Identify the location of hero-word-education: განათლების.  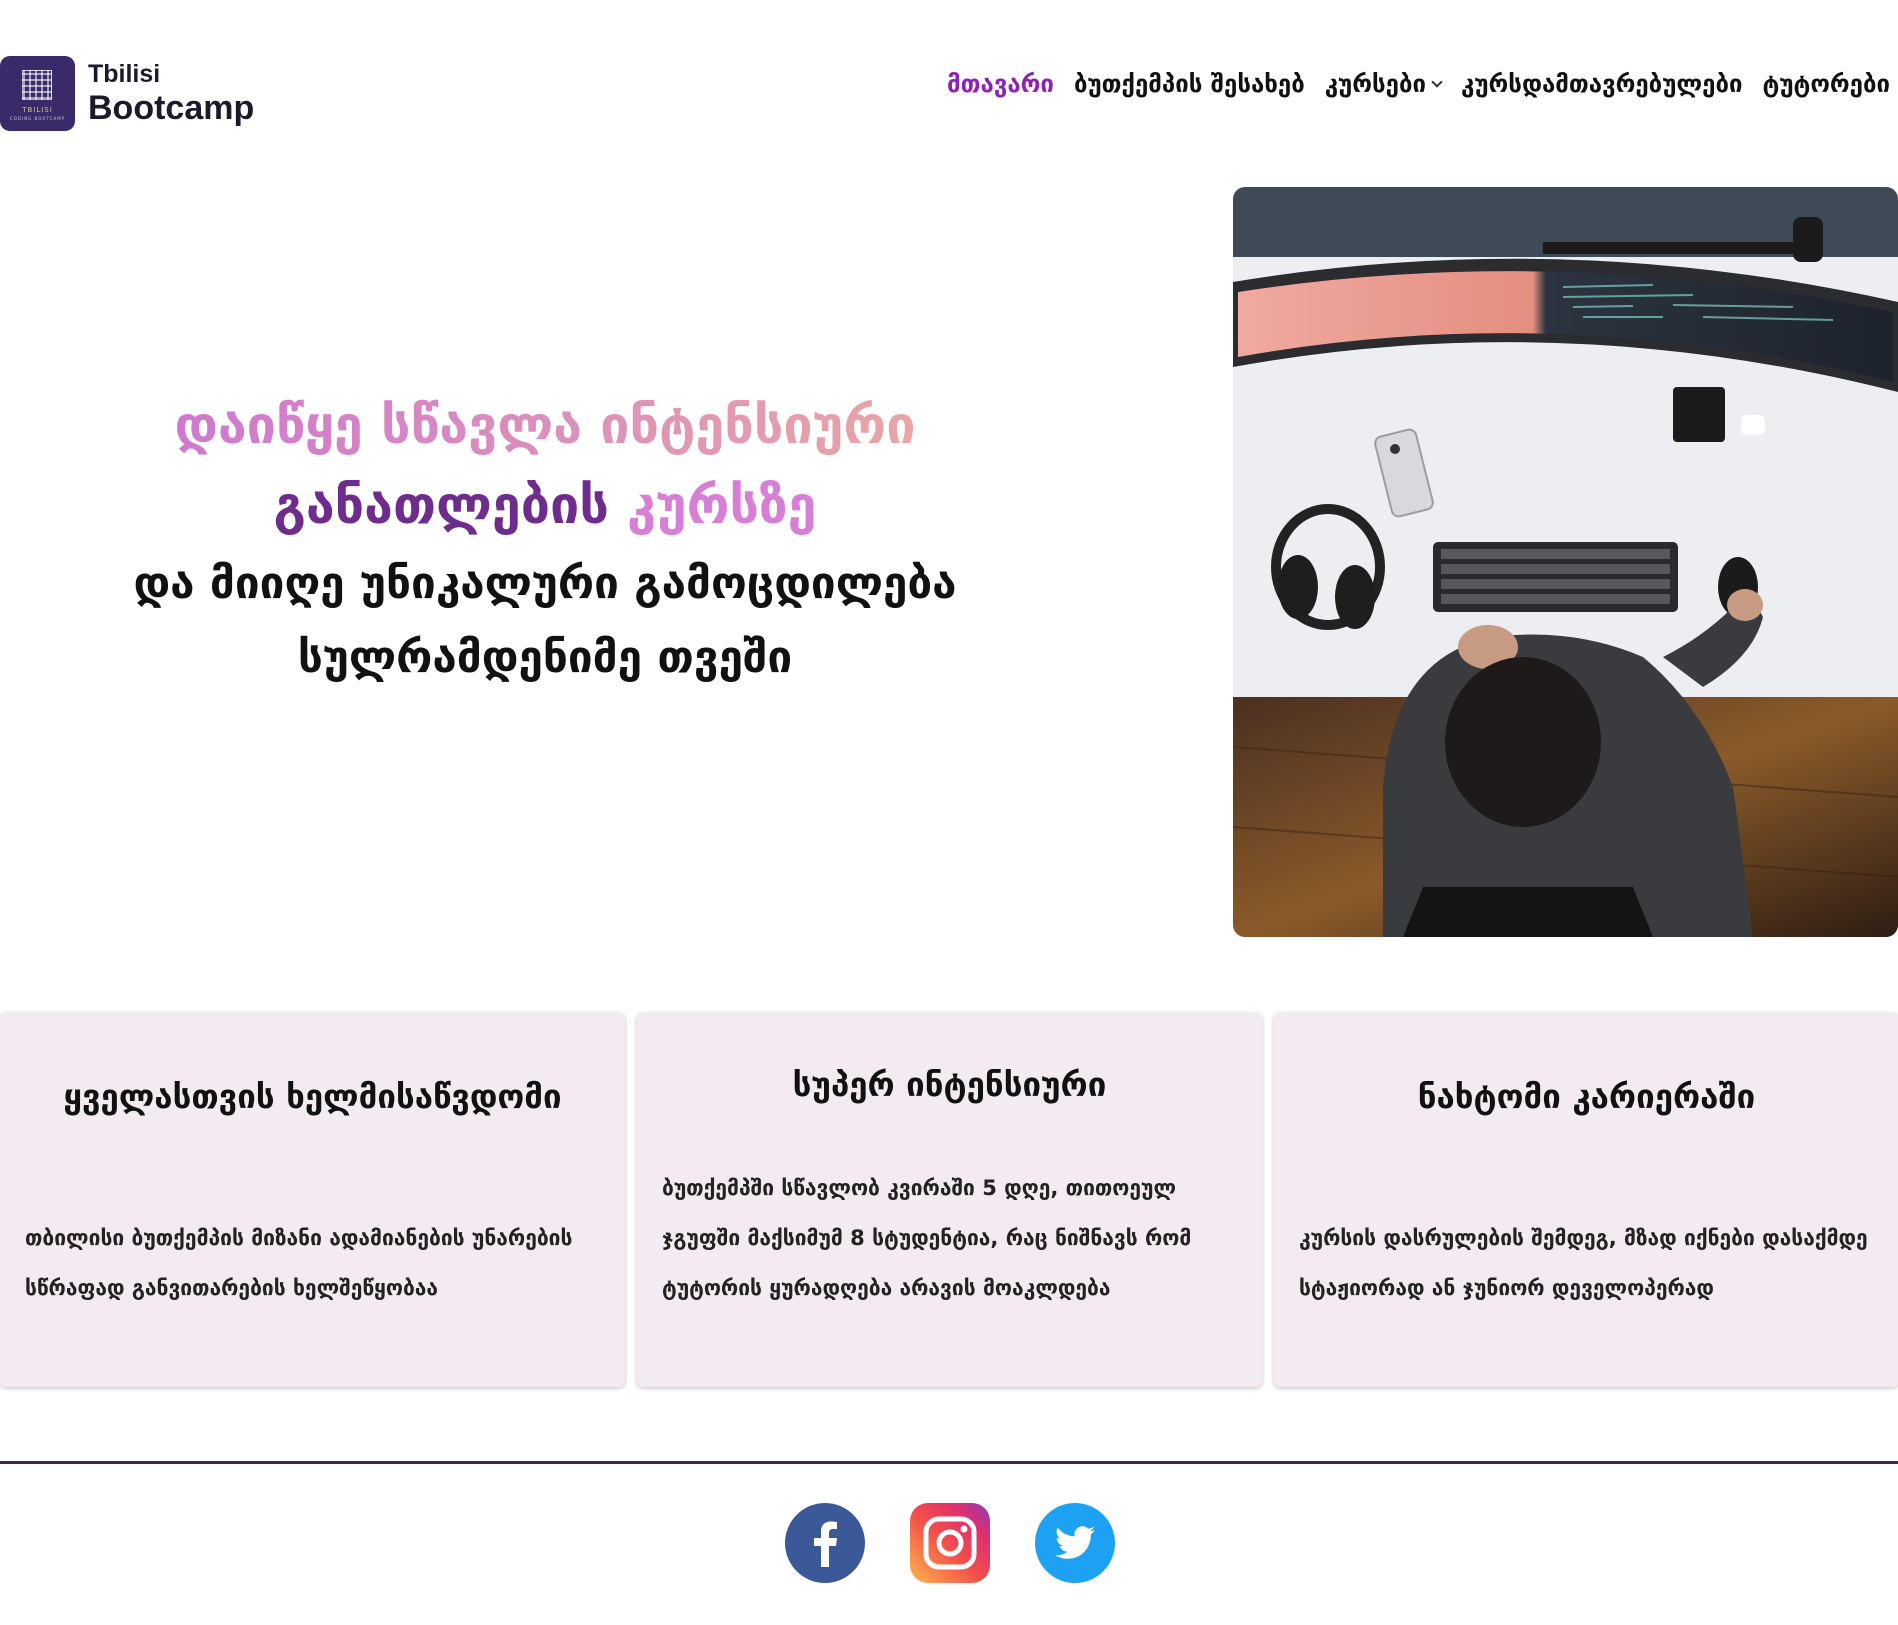
(441, 506).